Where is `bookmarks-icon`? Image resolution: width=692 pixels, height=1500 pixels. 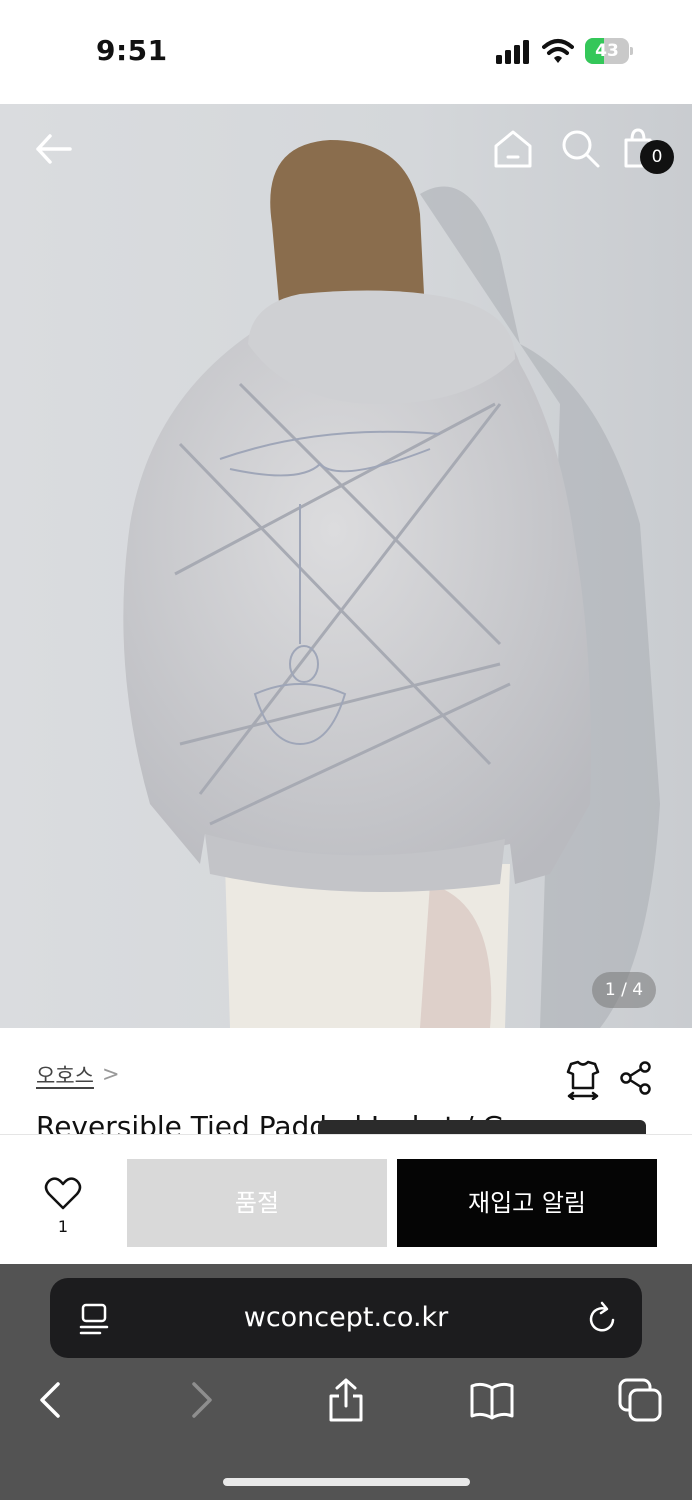 bookmarks-icon is located at coordinates (492, 1400).